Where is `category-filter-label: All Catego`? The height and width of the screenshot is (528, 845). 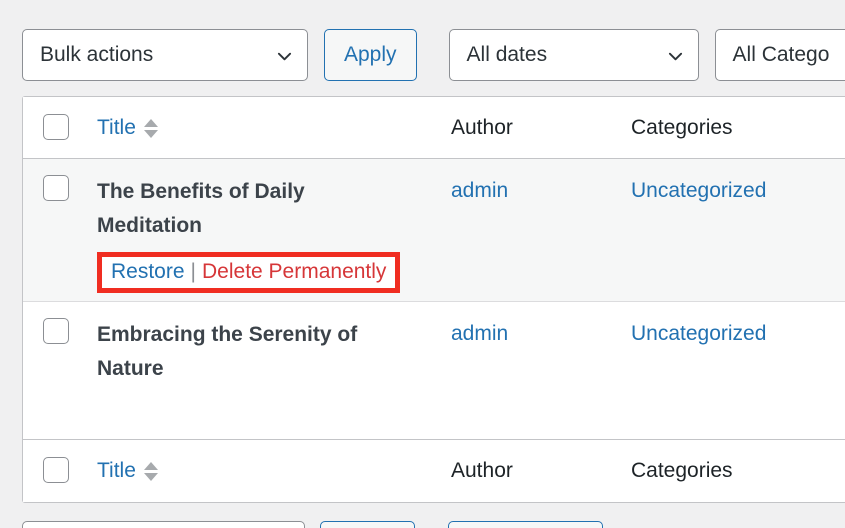
category-filter-label: All Catego is located at coordinates (781, 54).